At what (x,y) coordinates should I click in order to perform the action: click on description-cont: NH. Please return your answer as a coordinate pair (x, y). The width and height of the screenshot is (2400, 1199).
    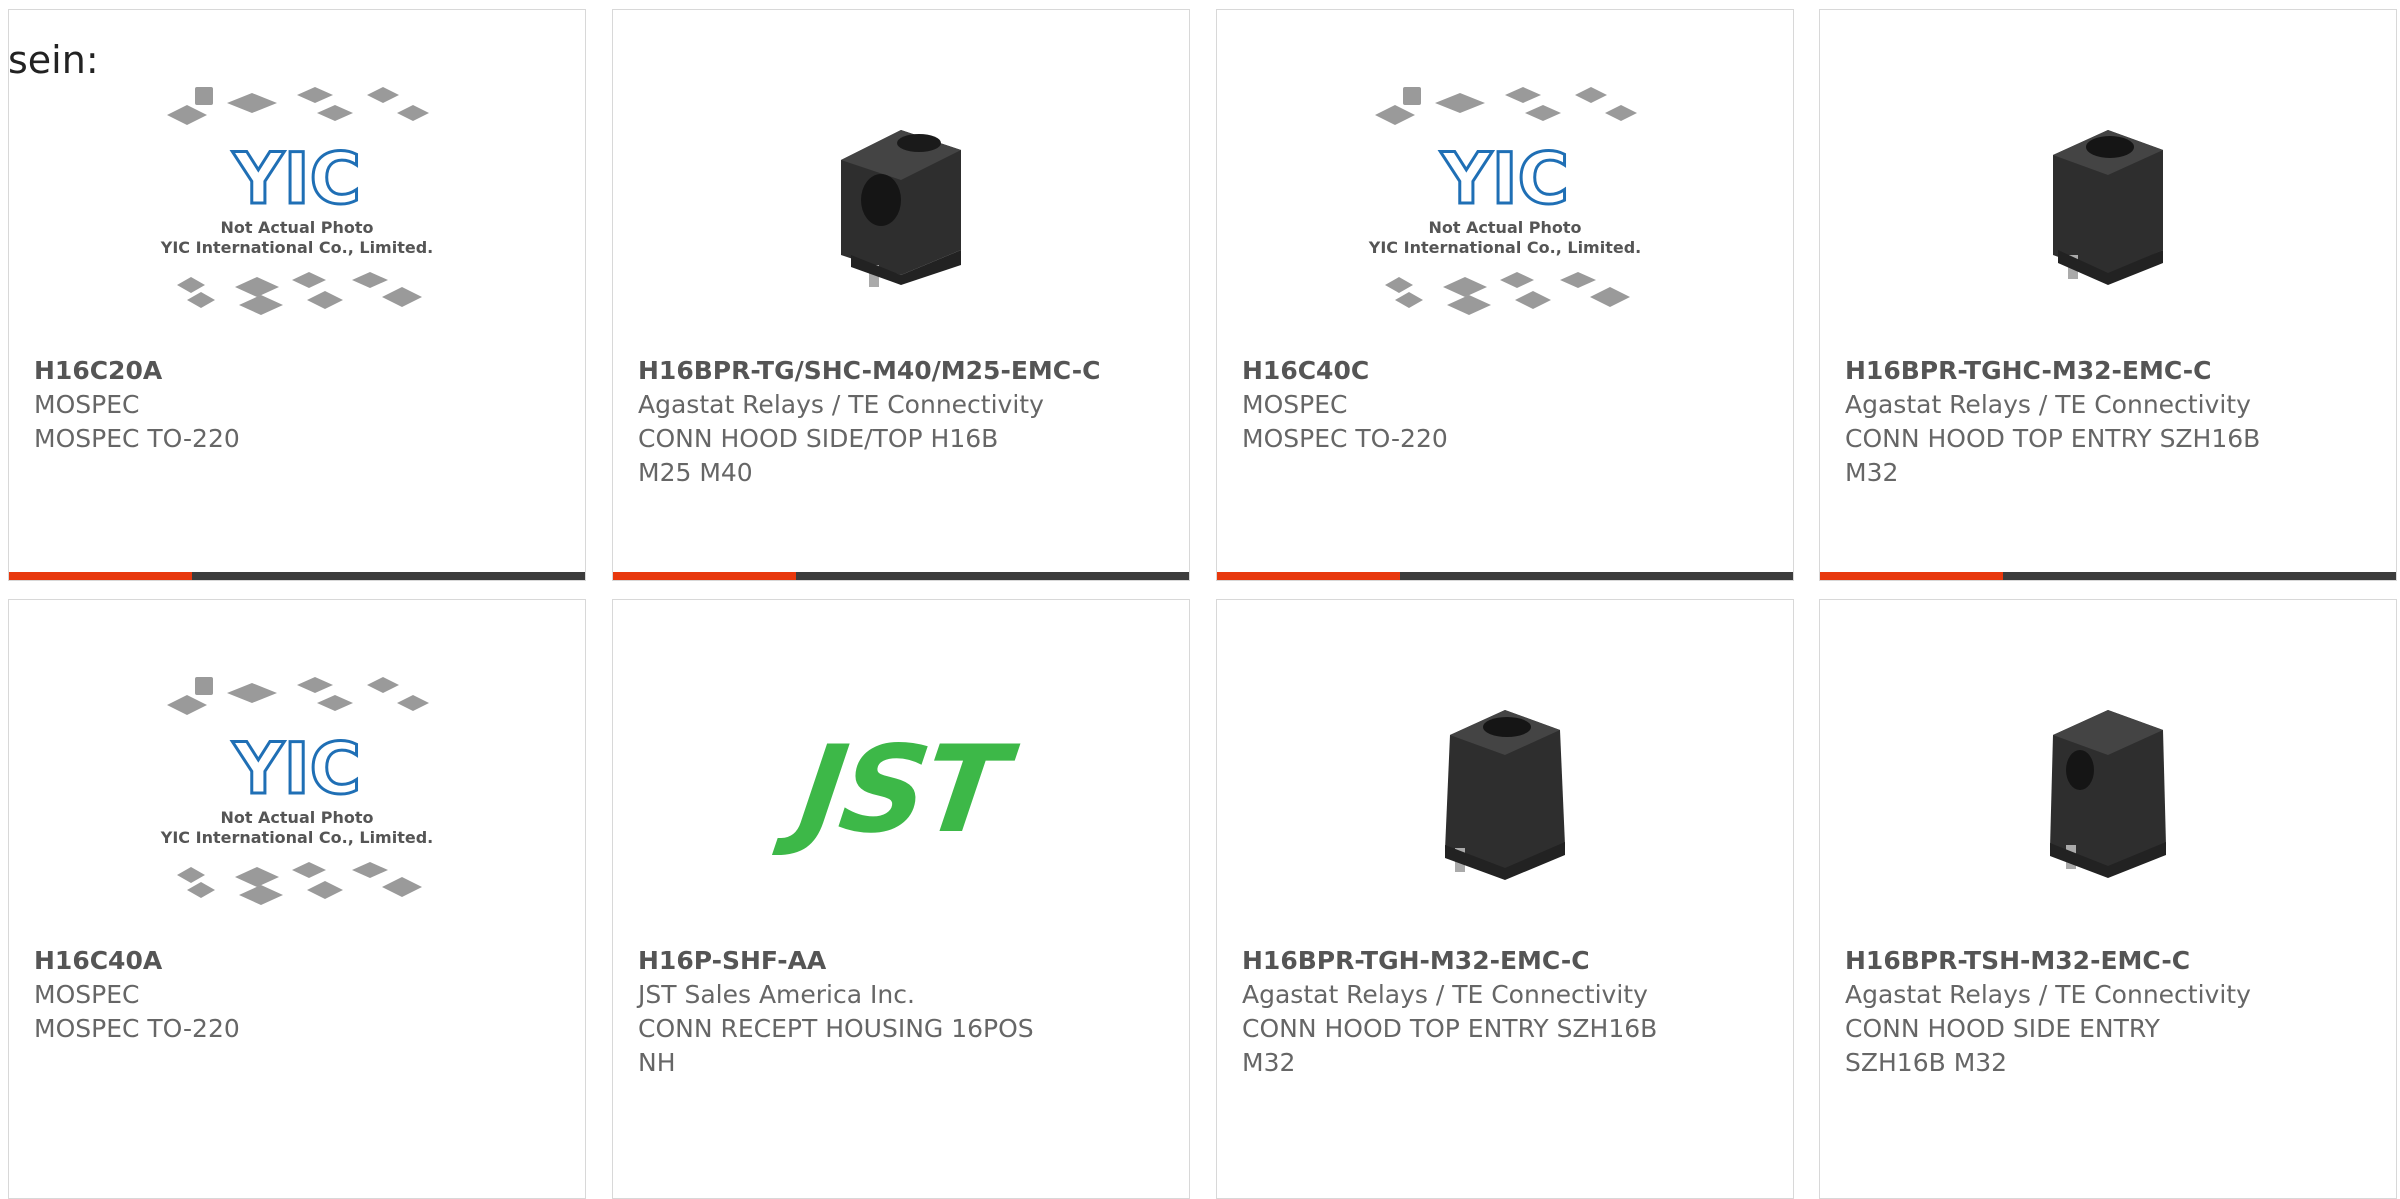
    Looking at the image, I should click on (657, 1062).